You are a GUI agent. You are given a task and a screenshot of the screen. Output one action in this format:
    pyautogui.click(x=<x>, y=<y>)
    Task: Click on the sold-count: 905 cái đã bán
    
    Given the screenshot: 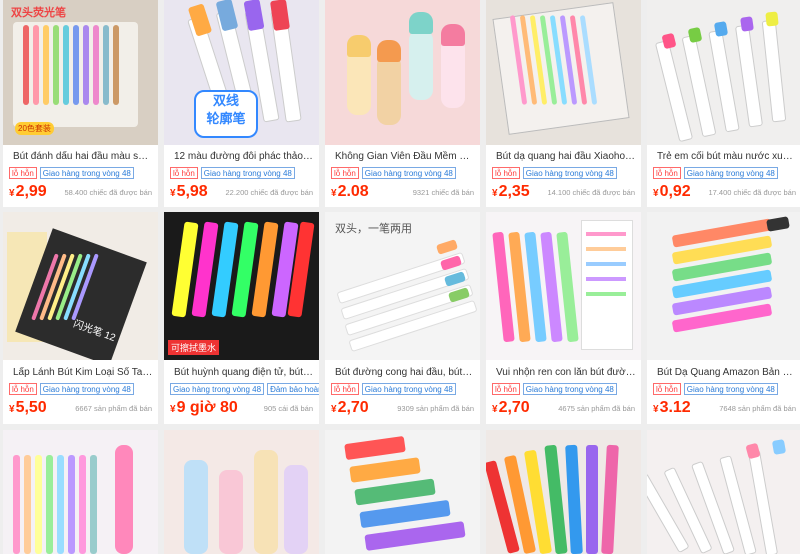 What is the action you would take?
    pyautogui.click(x=288, y=408)
    